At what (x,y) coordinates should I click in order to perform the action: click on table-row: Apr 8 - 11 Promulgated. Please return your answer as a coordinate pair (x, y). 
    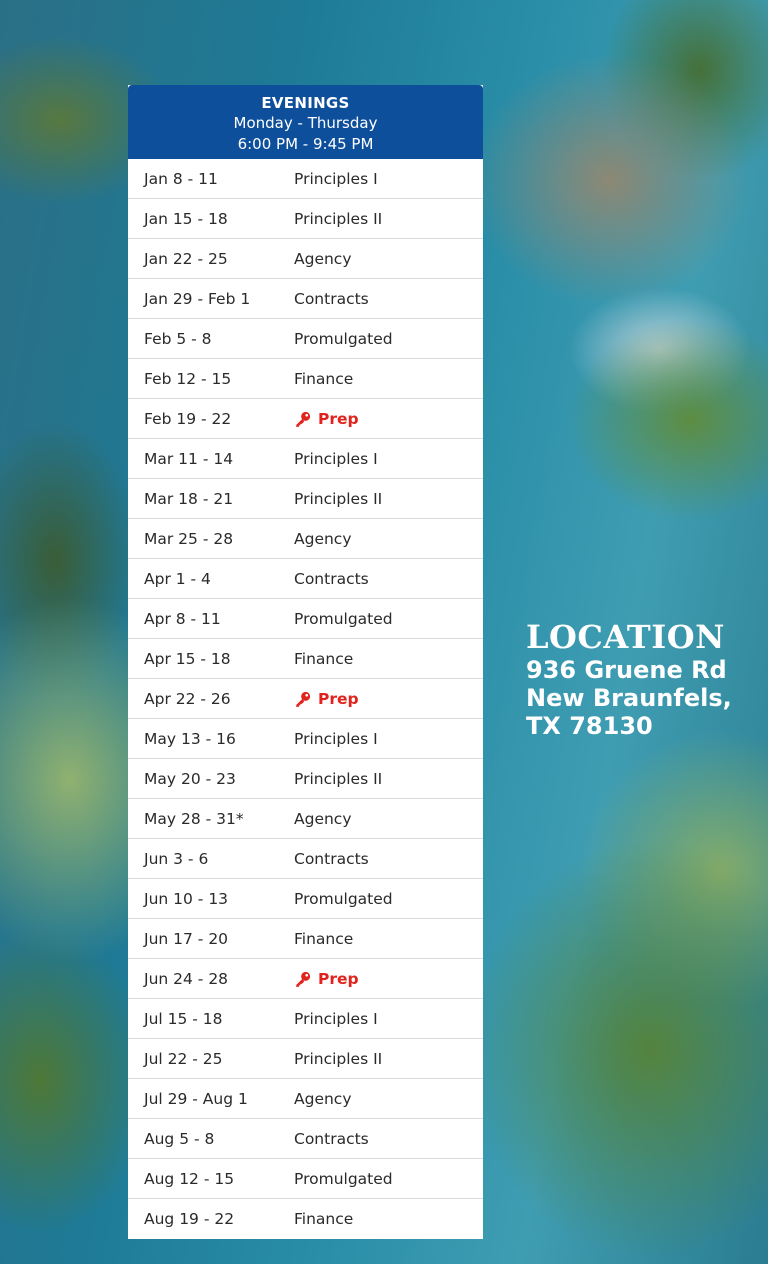
    Looking at the image, I should click on (305, 619).